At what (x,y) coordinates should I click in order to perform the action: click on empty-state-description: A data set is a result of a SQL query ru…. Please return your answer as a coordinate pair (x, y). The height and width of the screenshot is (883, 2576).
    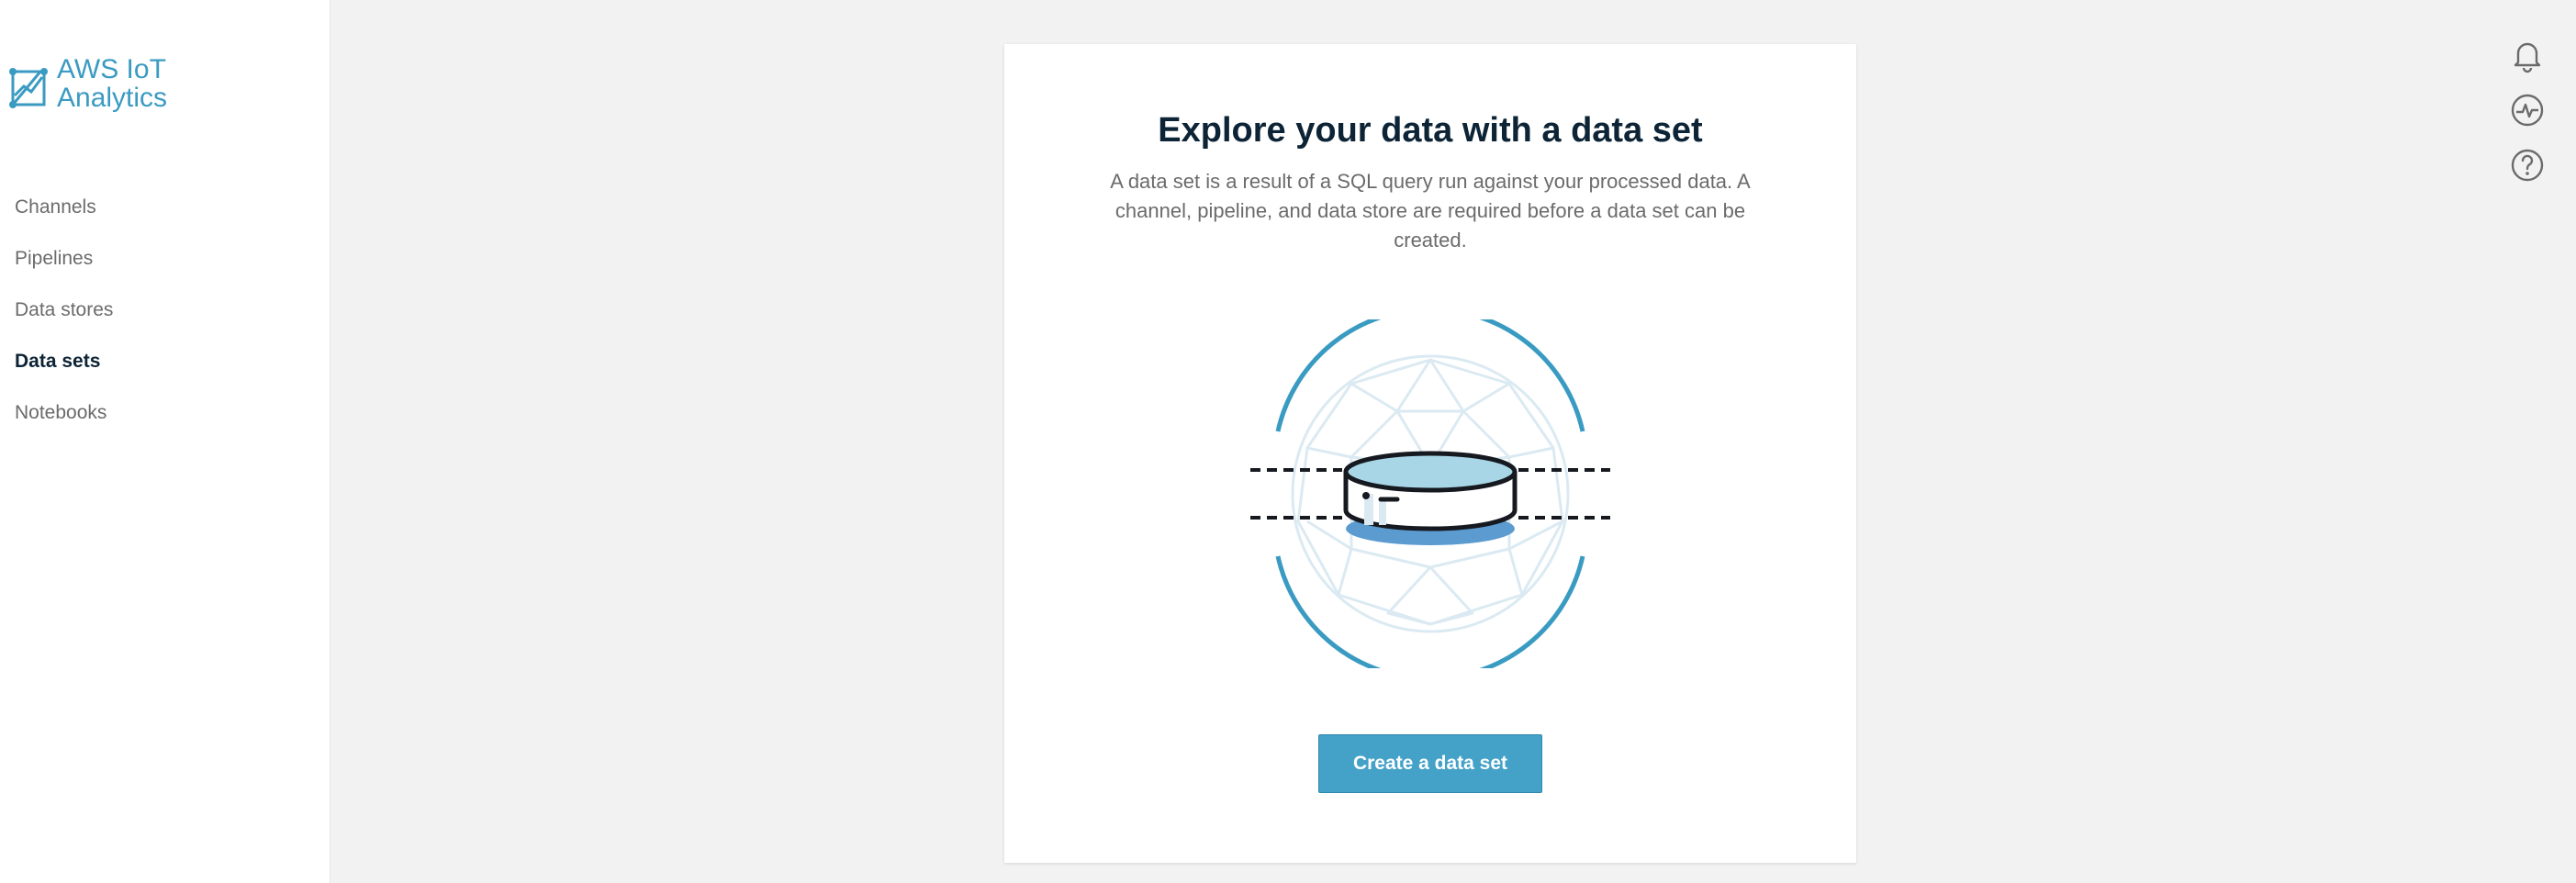
    Looking at the image, I should click on (1430, 210).